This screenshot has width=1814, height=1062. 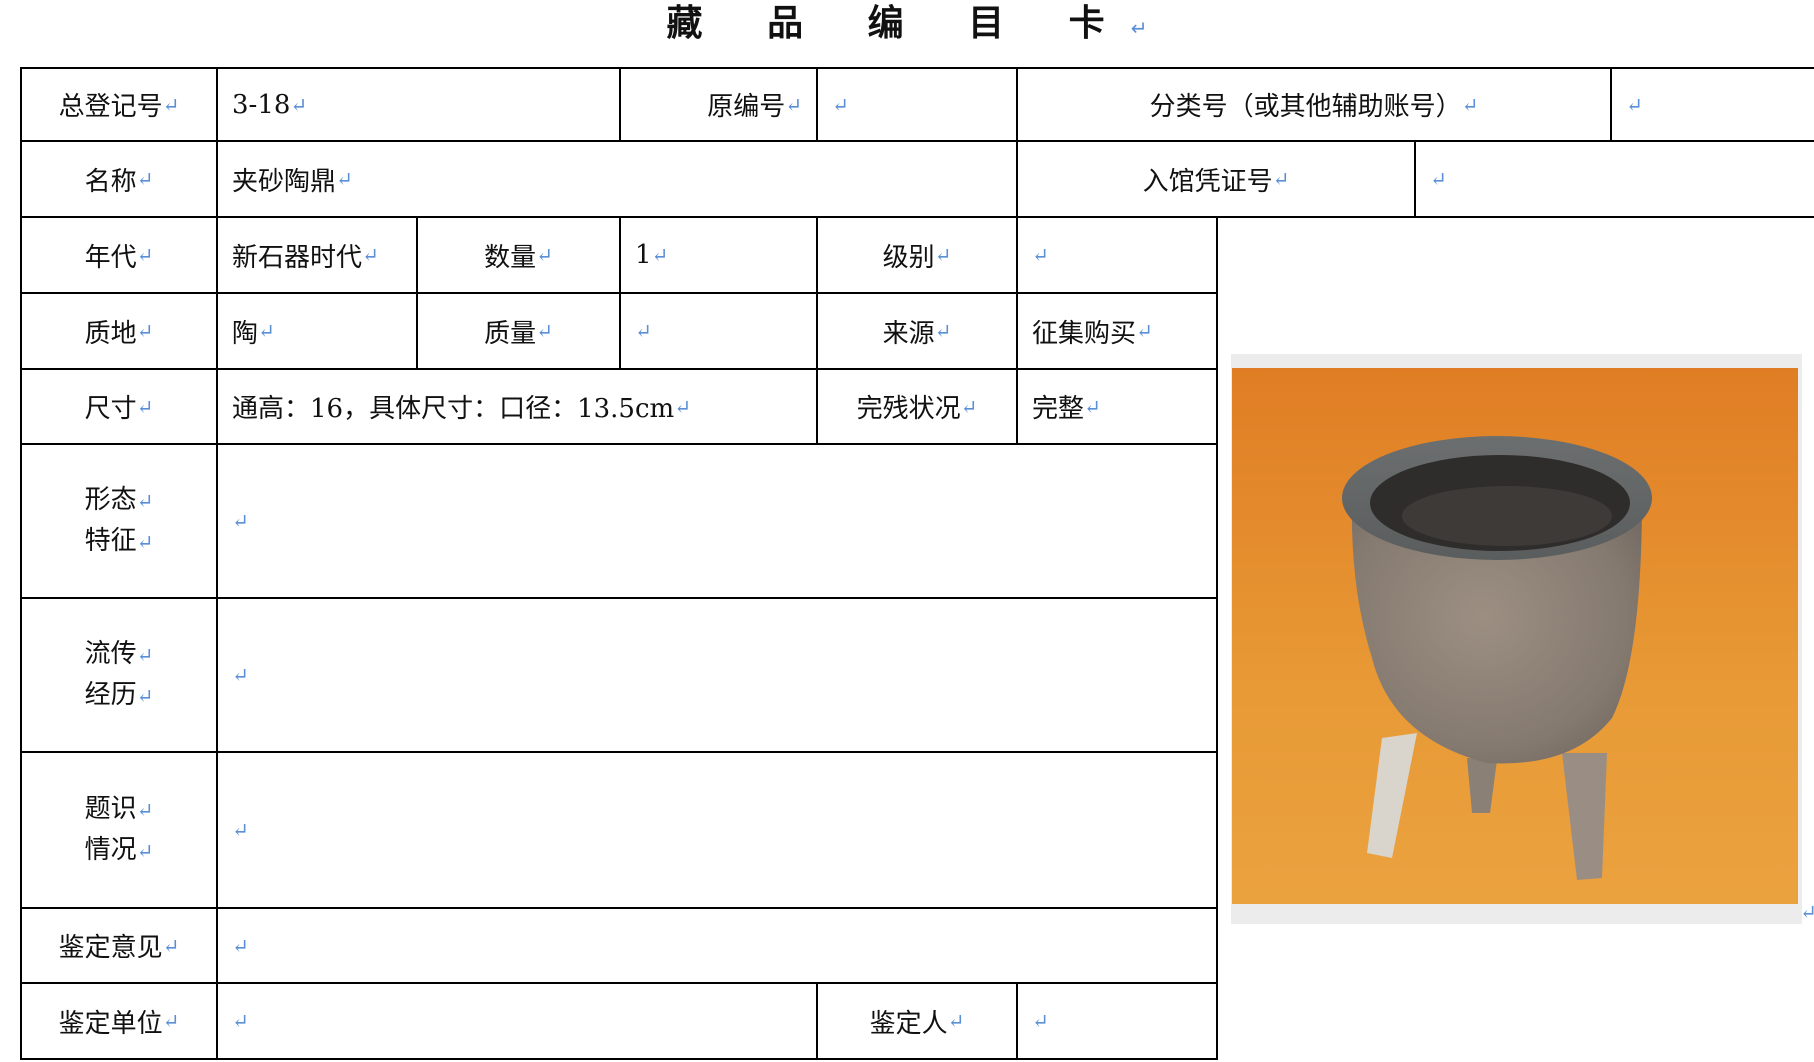 I want to click on label-line: 情况↵, so click(x=119, y=850).